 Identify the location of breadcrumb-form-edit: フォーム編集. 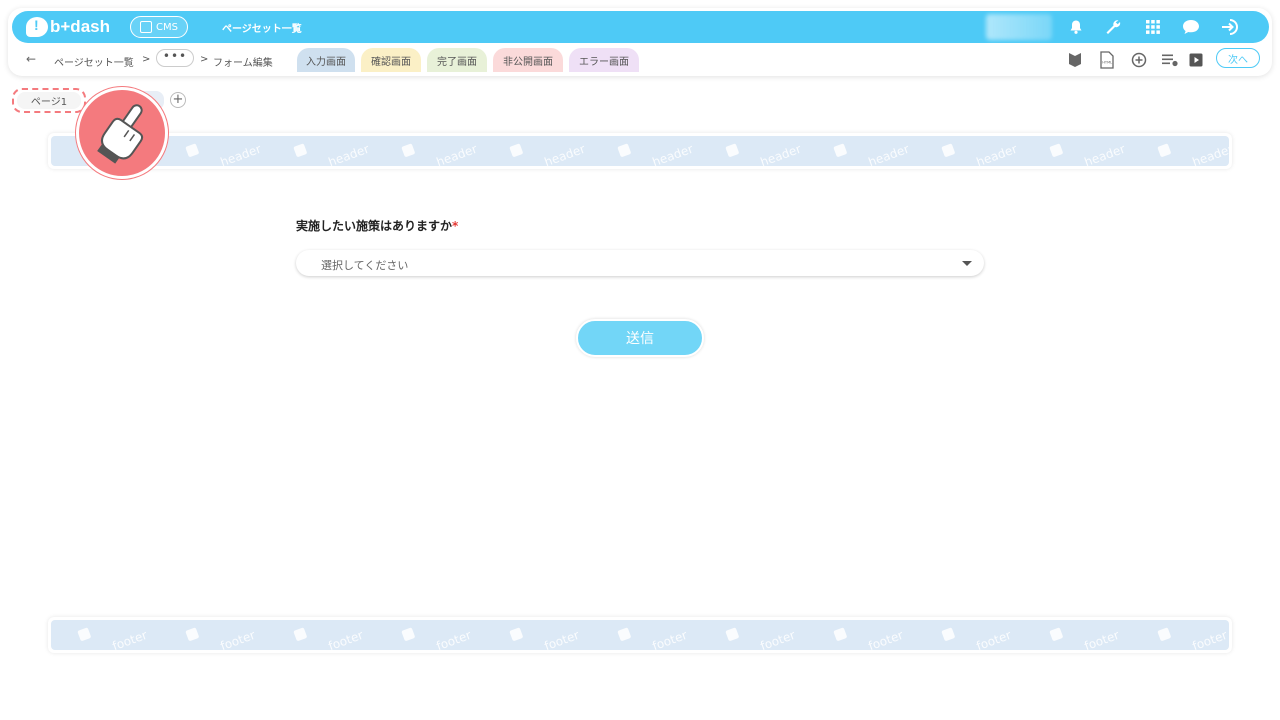
(243, 63).